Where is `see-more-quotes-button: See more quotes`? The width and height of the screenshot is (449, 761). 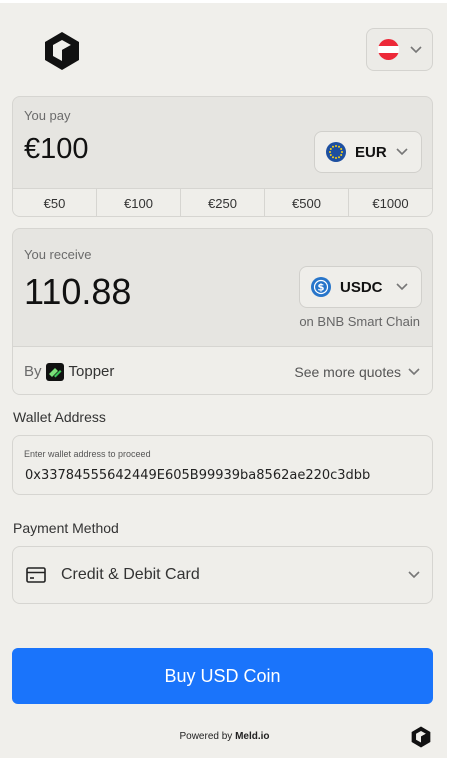 see-more-quotes-button: See more quotes is located at coordinates (357, 372).